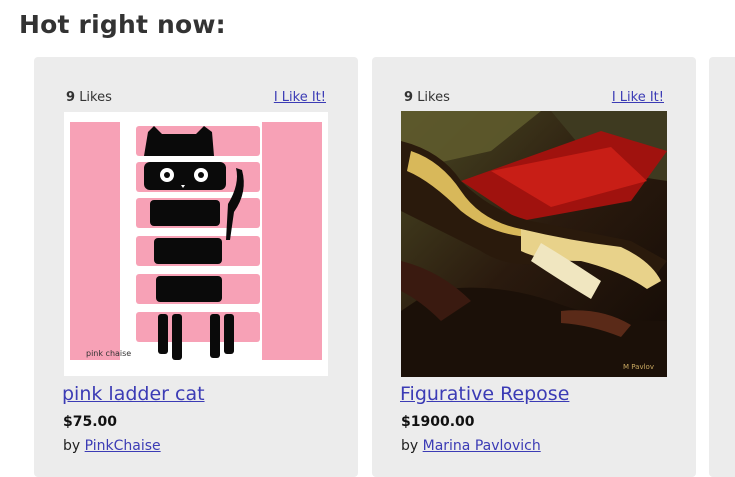 This screenshot has height=477, width=735. I want to click on product-title-link: pink ladder cat, so click(133, 394).